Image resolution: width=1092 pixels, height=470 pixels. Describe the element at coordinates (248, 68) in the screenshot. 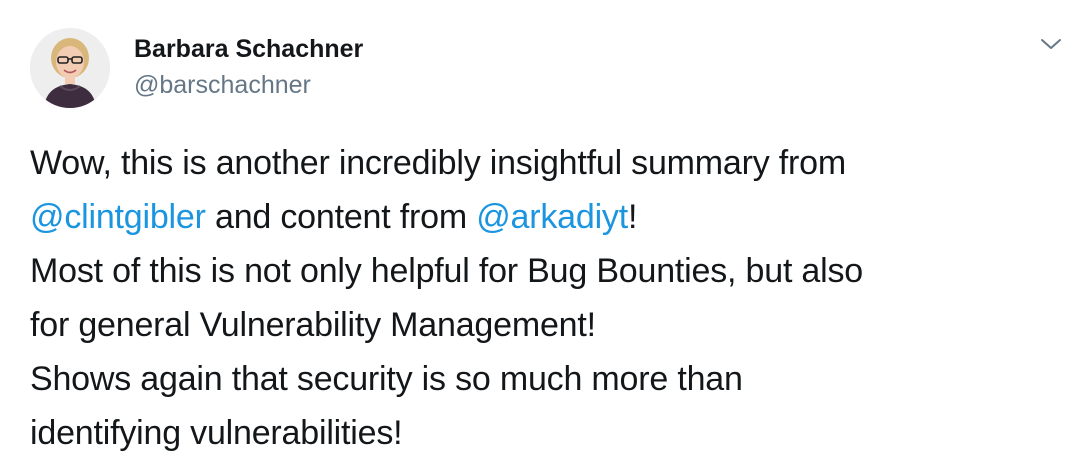

I see `author-identity: Barbara Schachner @barschachner` at that location.